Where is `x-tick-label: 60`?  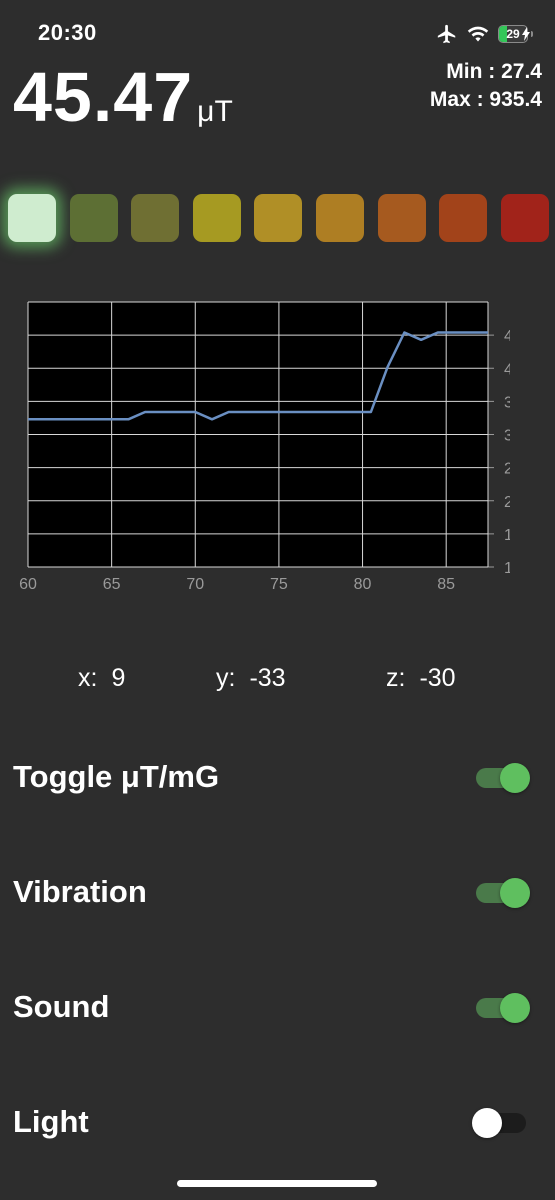 x-tick-label: 60 is located at coordinates (28, 584).